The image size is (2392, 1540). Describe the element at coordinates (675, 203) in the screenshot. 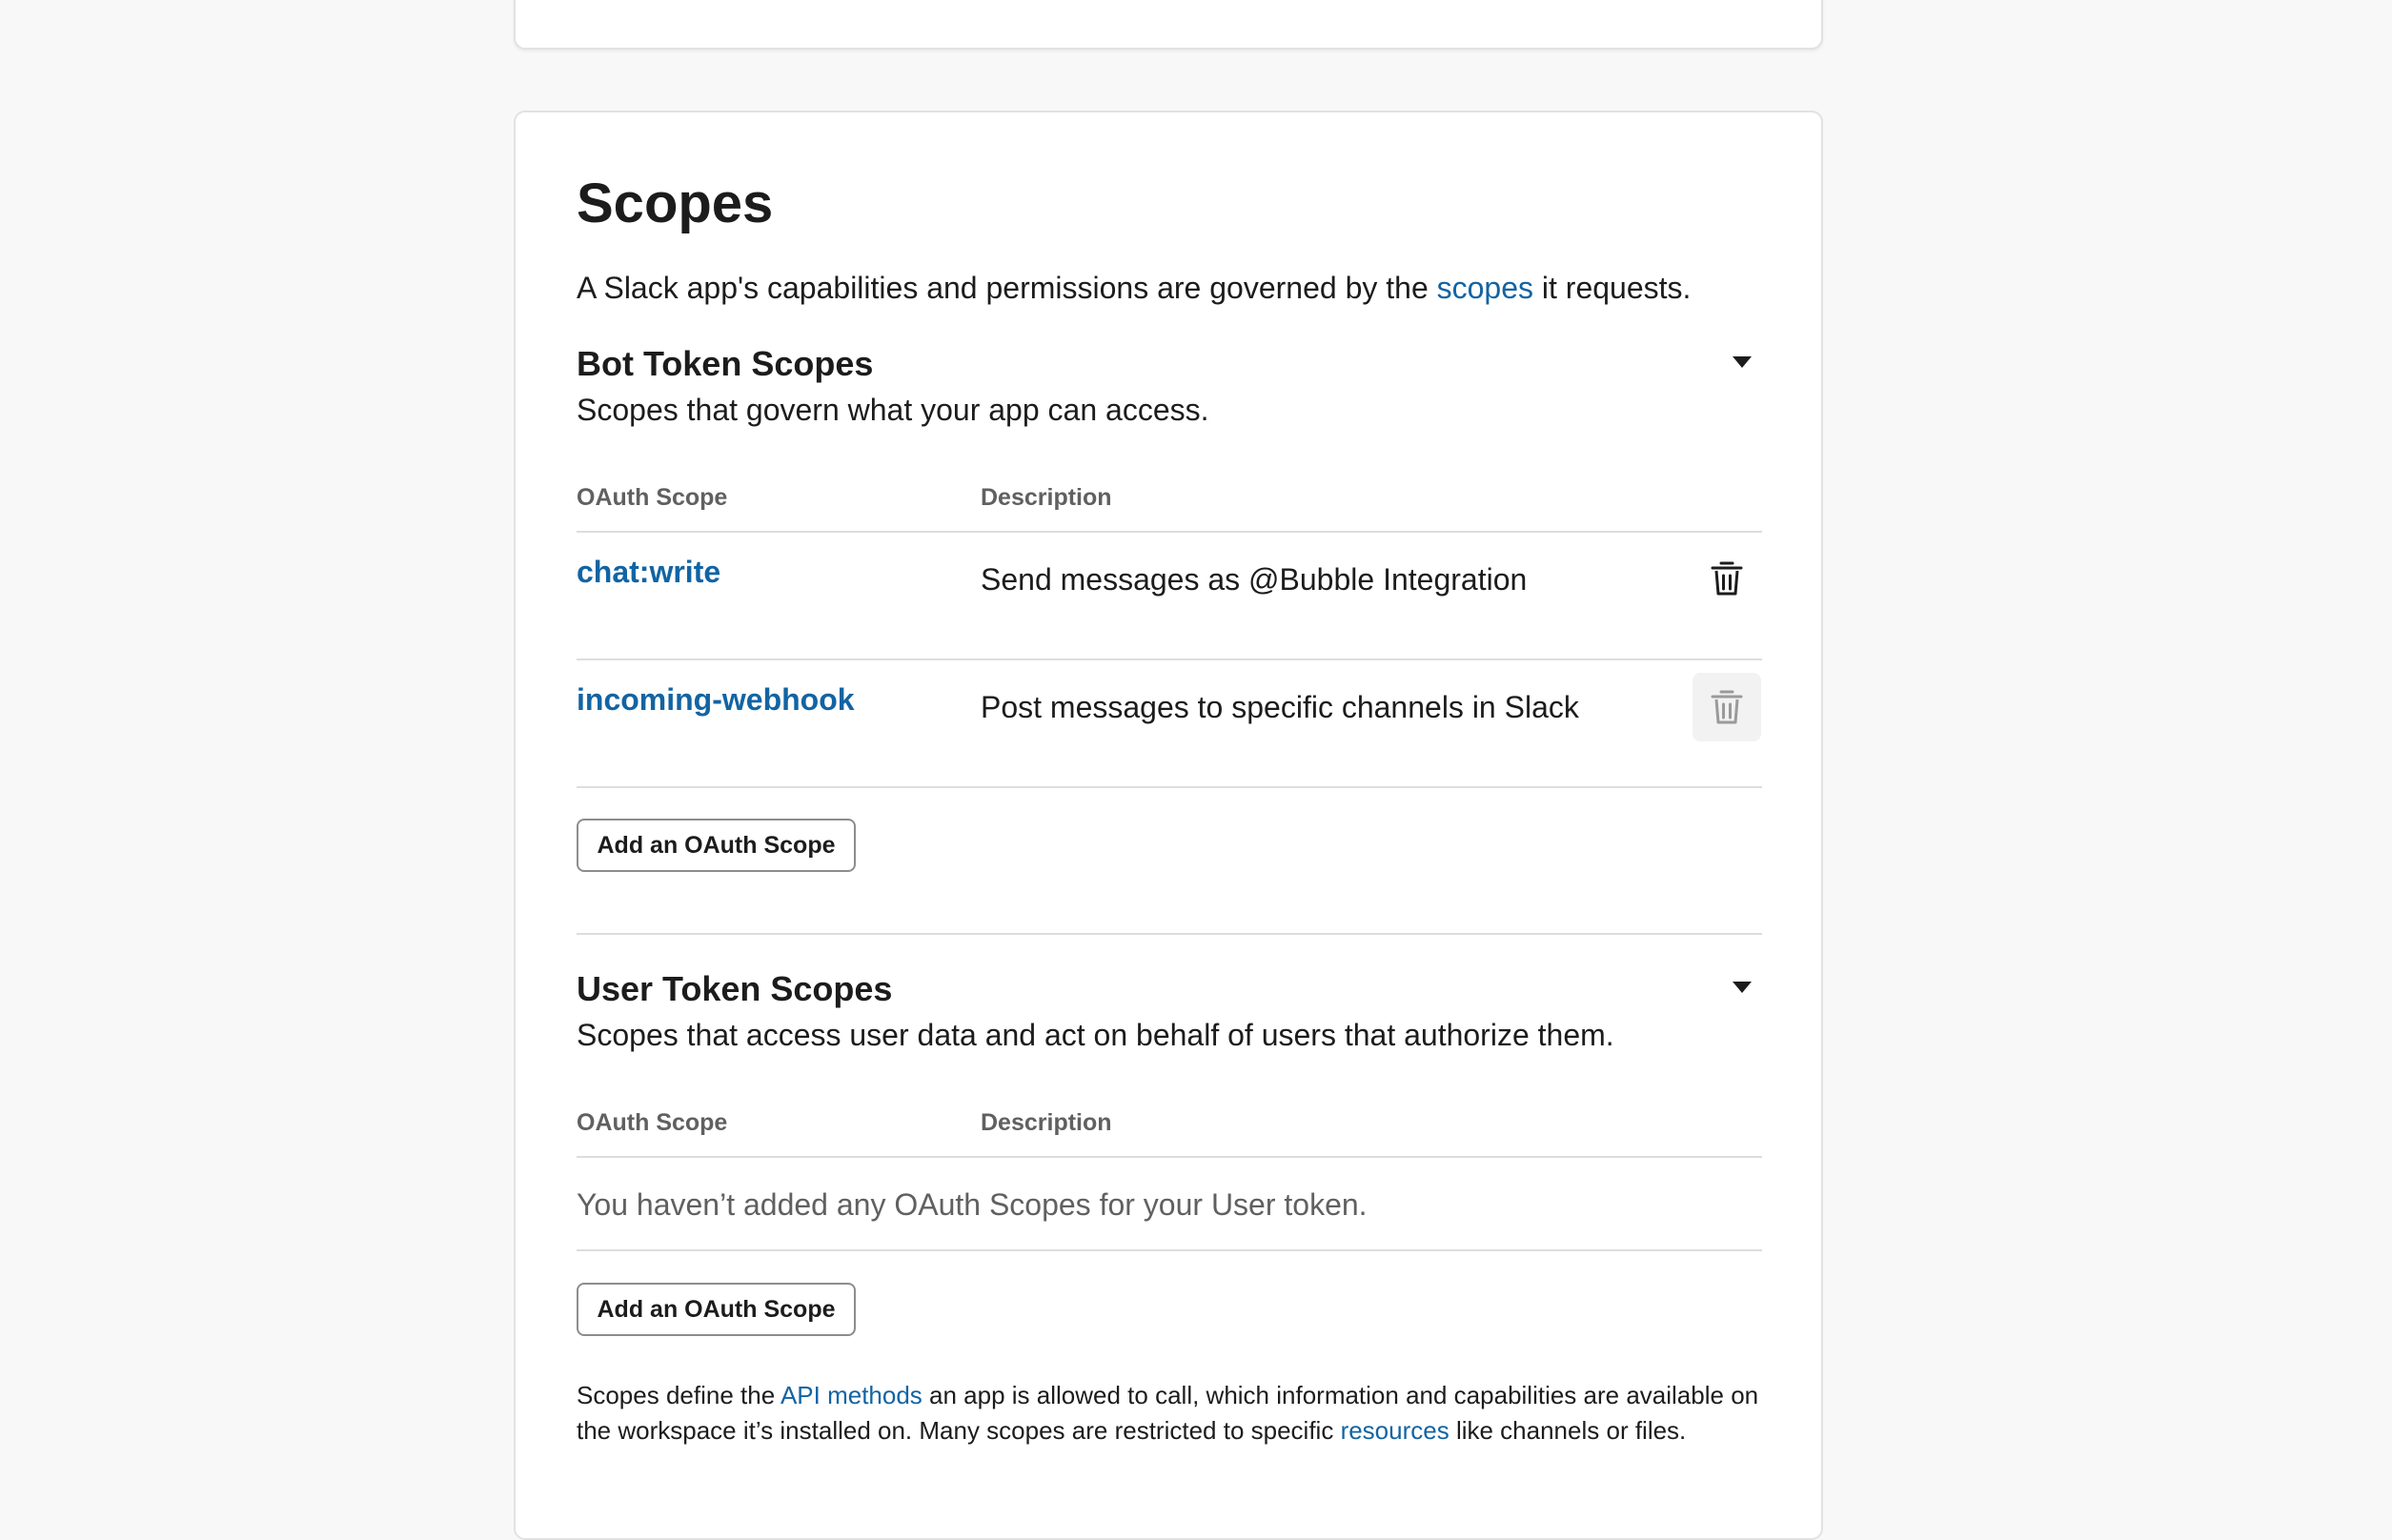

I see `page-title: Scopes` at that location.